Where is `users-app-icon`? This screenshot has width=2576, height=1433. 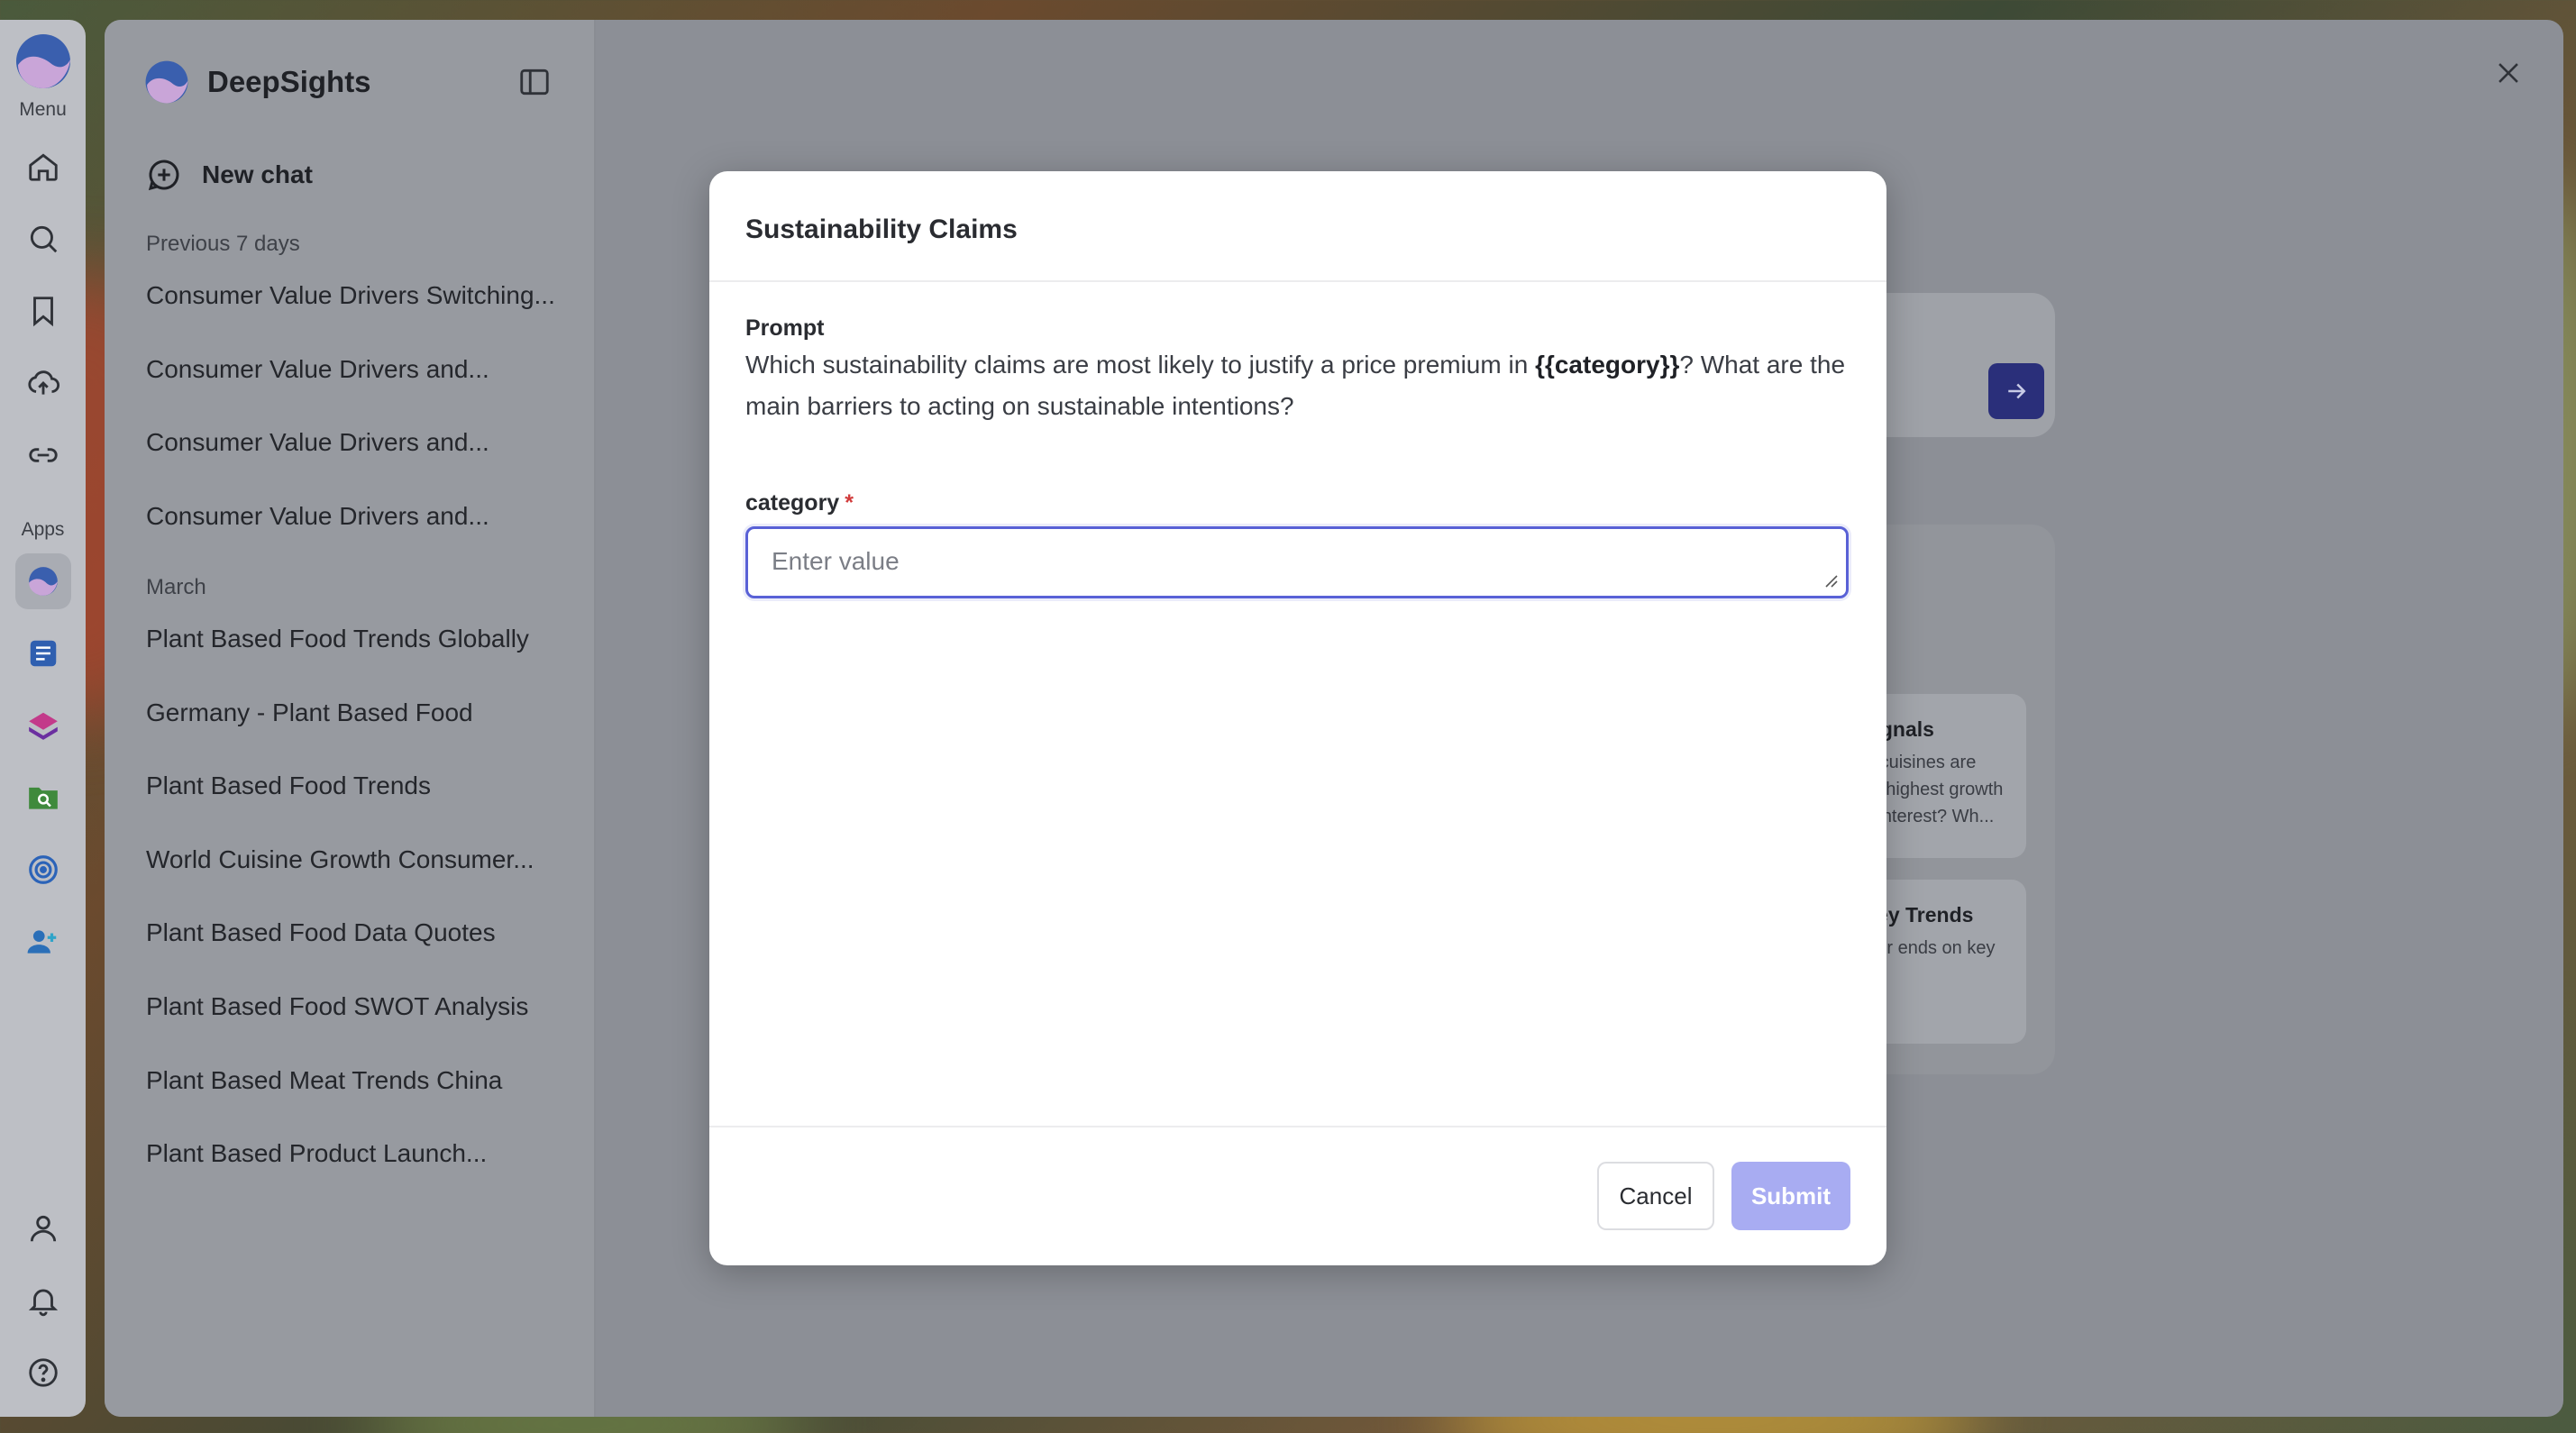
users-app-icon is located at coordinates (41, 942).